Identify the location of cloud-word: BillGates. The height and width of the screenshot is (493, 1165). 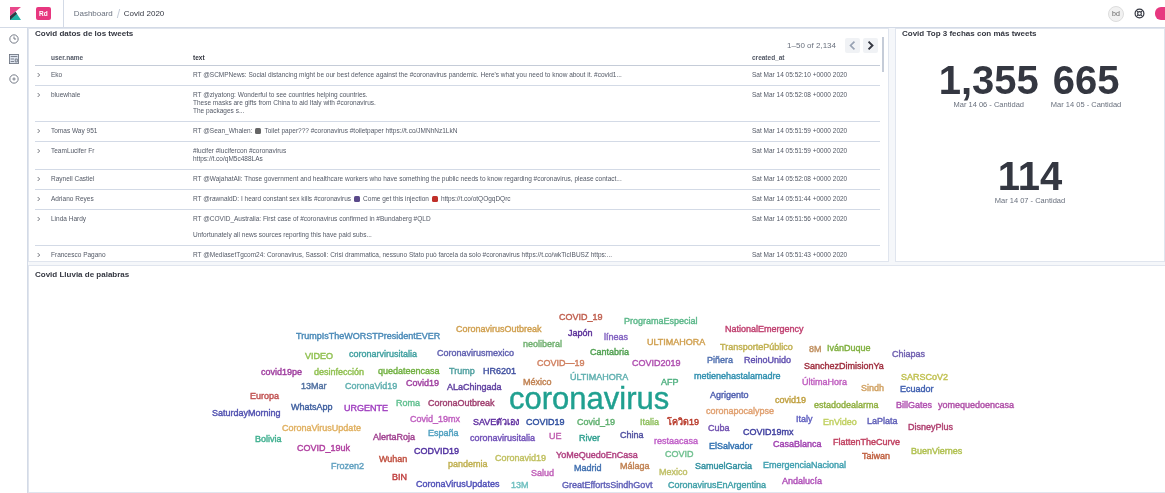
(914, 405).